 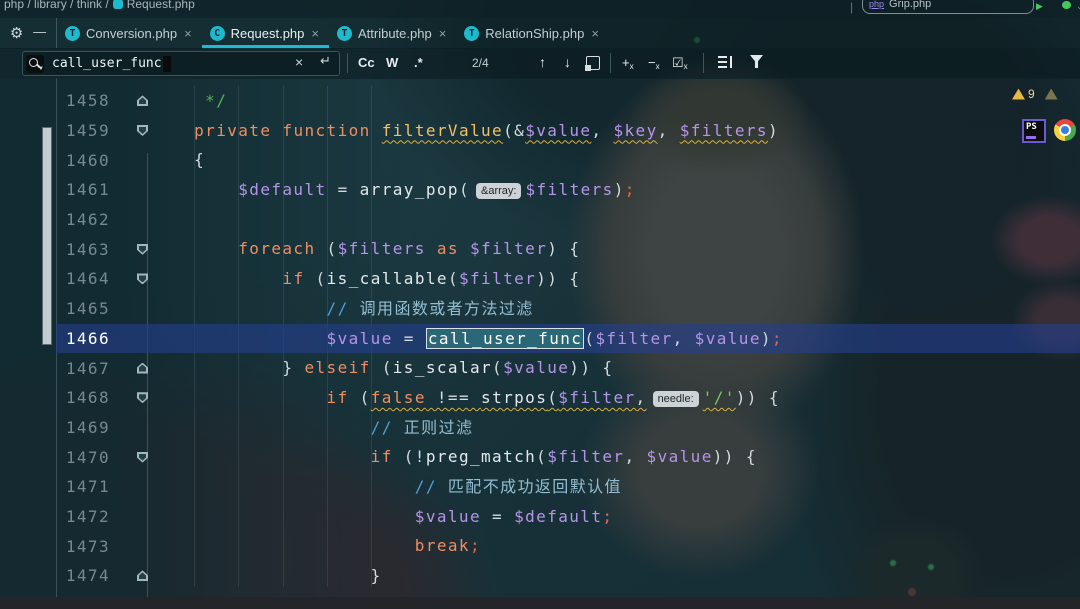 What do you see at coordinates (381, 517) in the screenshot?
I see `code-text: $value = $default;` at bounding box center [381, 517].